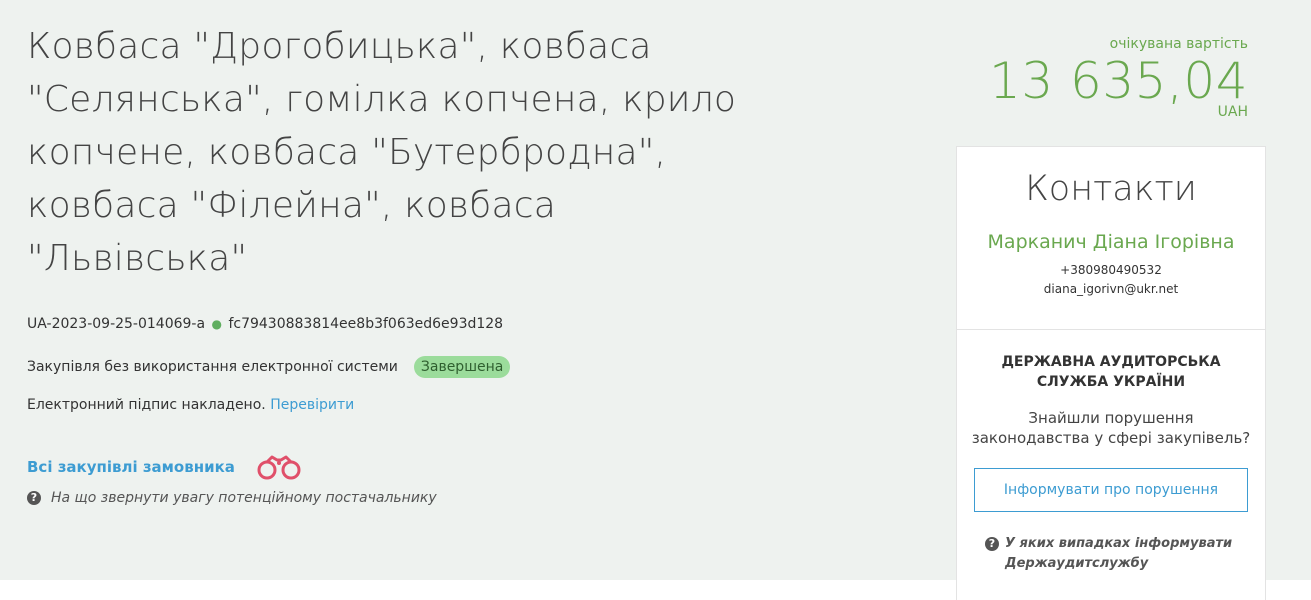 This screenshot has height=600, width=1311. I want to click on contact-name: Марканич Діана Ігорівна, so click(1111, 242).